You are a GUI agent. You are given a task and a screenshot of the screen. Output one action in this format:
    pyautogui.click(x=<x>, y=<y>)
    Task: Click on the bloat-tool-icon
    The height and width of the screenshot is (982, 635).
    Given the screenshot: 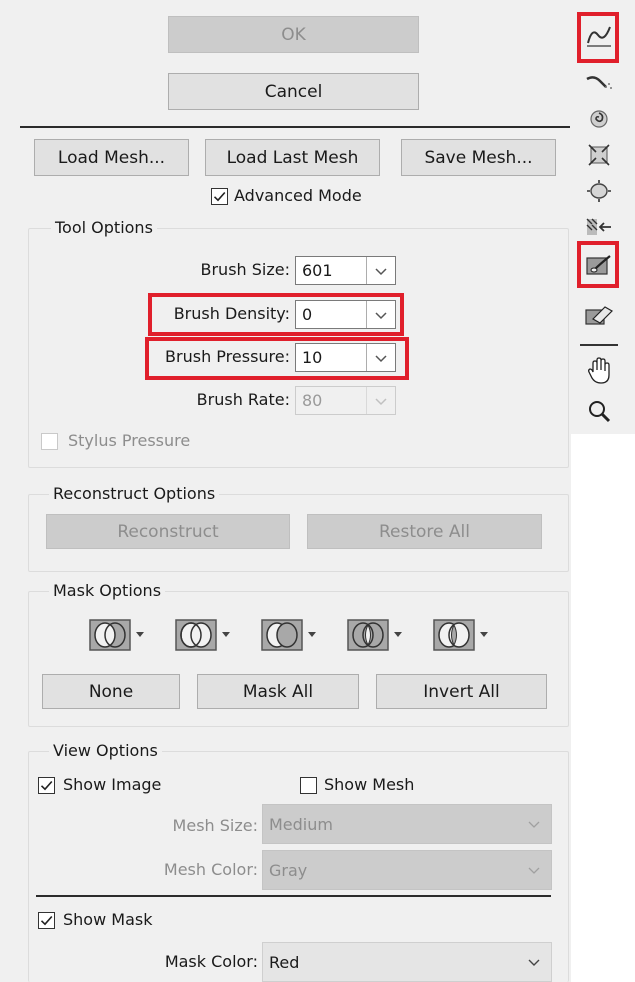 What is the action you would take?
    pyautogui.click(x=599, y=191)
    